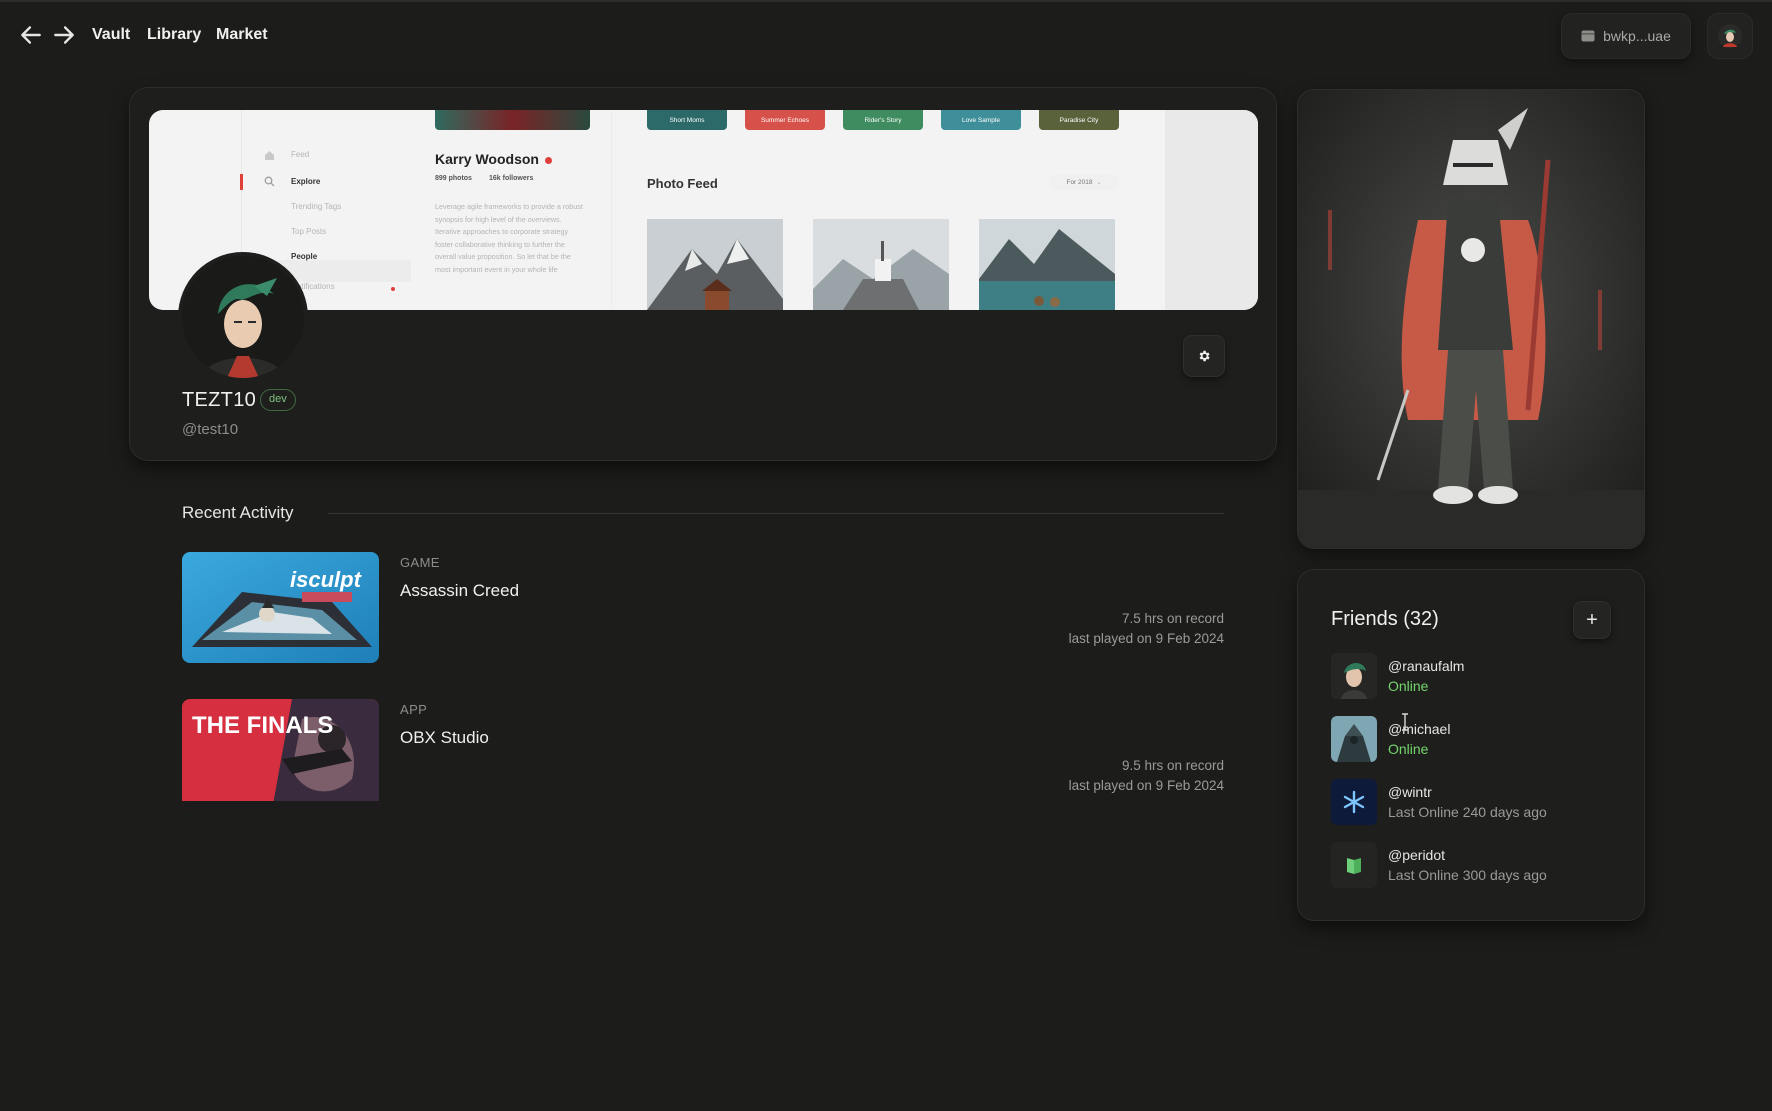  Describe the element at coordinates (420, 562) in the screenshot. I see `activity-type: GAME` at that location.